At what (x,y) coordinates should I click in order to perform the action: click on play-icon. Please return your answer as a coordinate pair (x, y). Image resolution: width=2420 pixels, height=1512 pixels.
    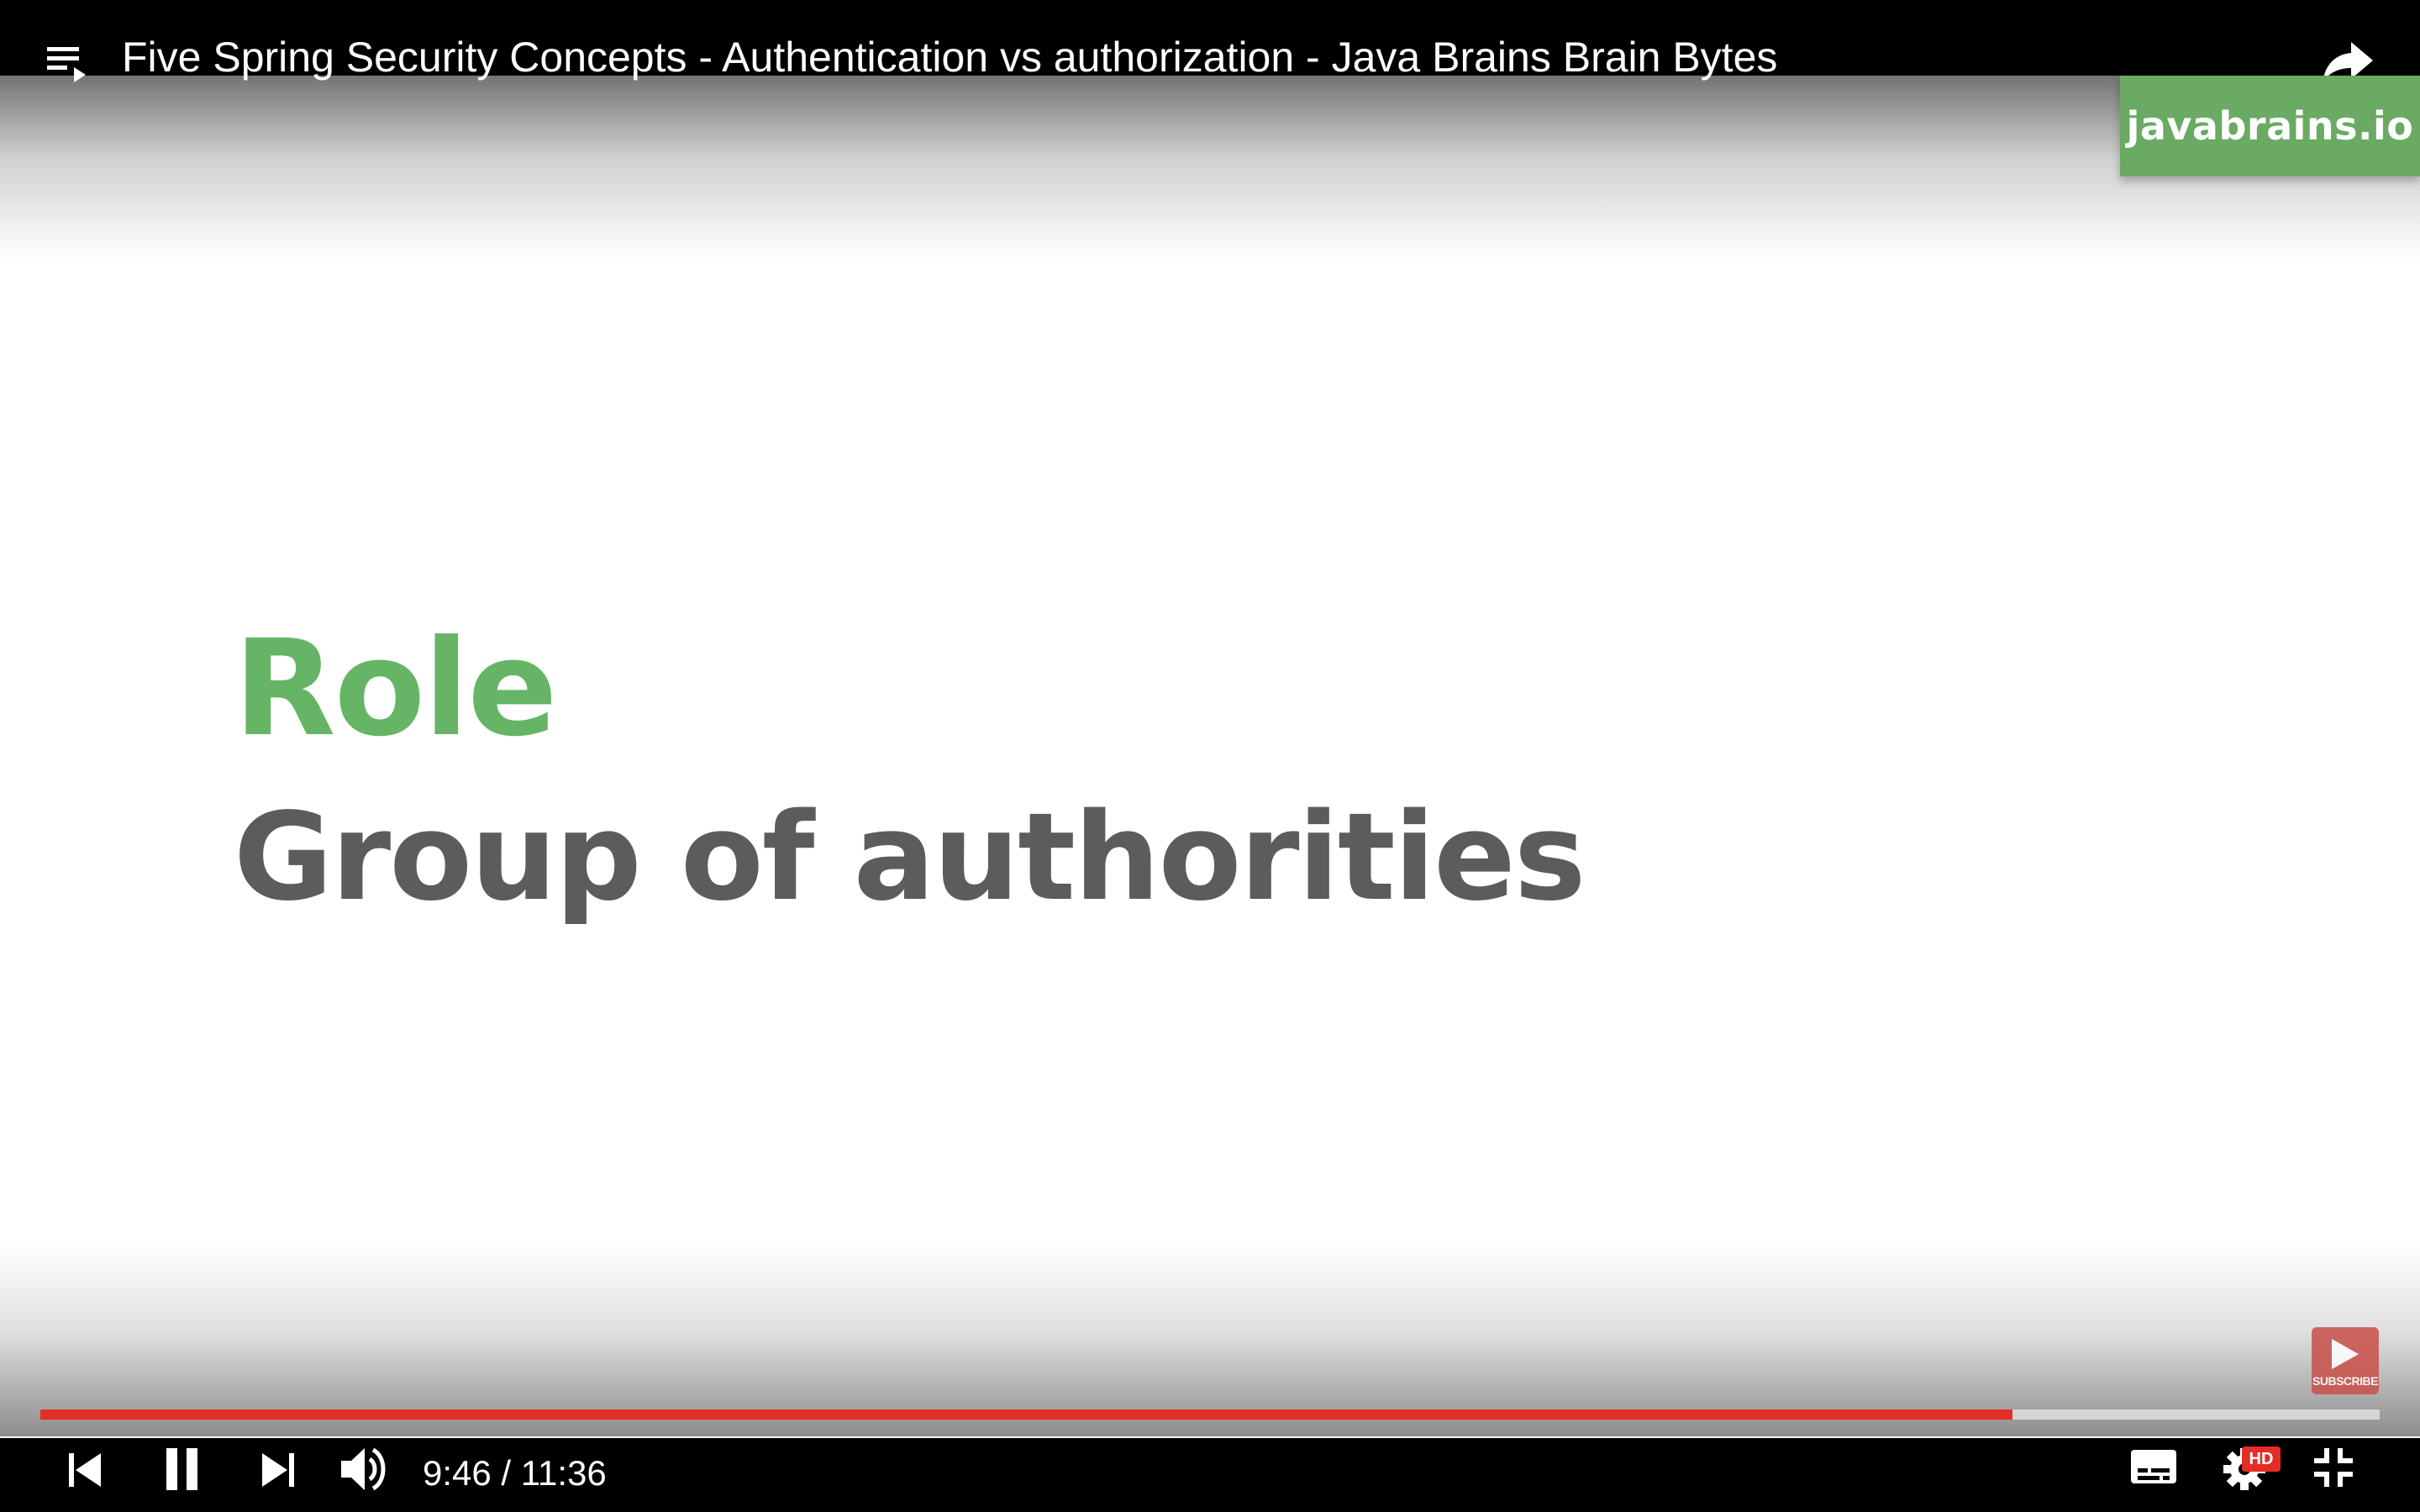
    Looking at the image, I should click on (2345, 1354).